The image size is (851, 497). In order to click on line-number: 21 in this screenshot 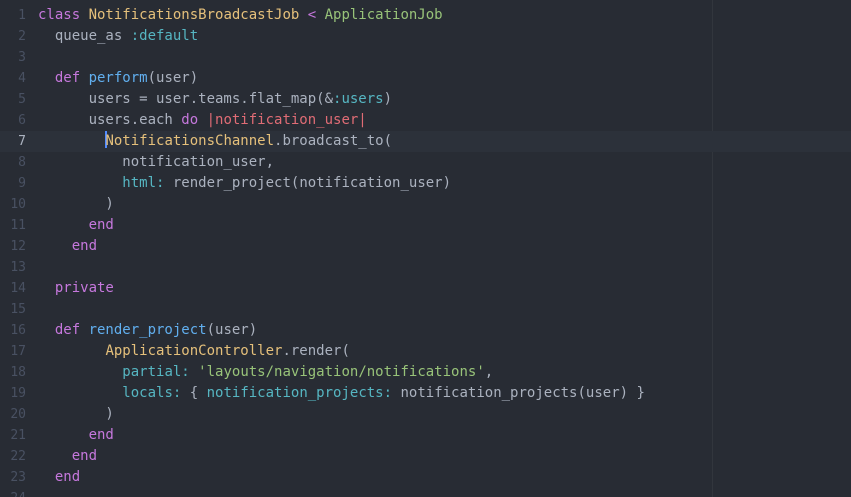, I will do `click(18, 435)`.